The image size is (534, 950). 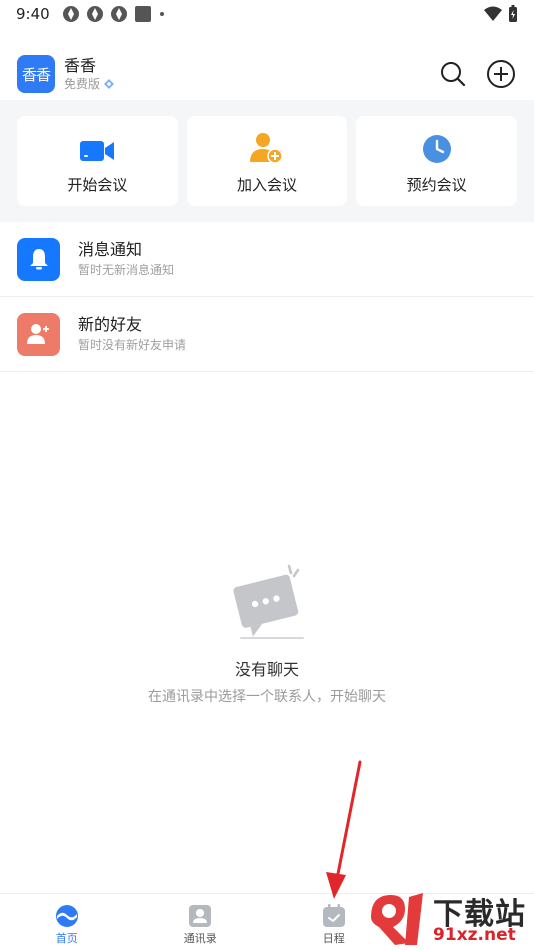 I want to click on empty-title: 没有聊天, so click(x=266, y=669).